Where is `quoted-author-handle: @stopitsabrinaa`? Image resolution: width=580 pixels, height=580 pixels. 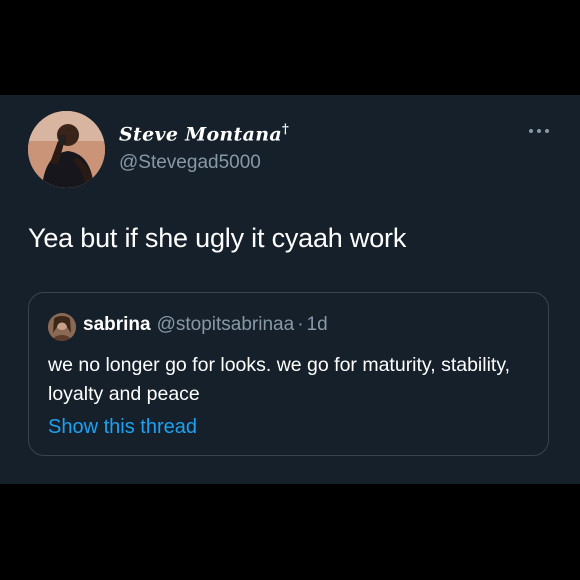 quoted-author-handle: @stopitsabrinaa is located at coordinates (226, 324).